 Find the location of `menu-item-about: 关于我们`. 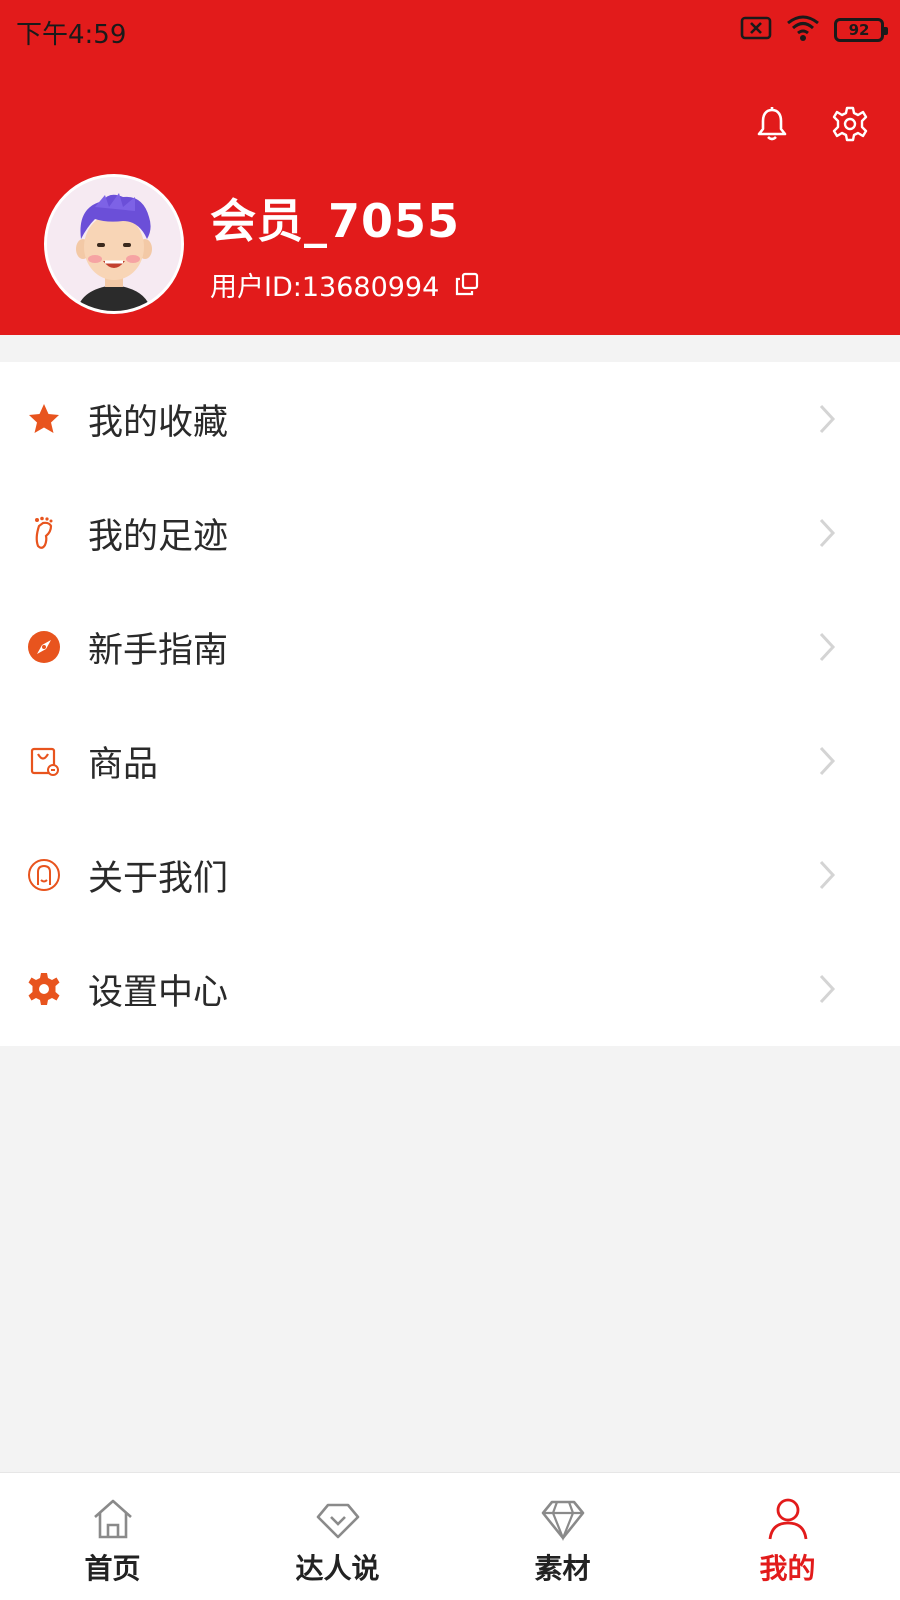

menu-item-about: 关于我们 is located at coordinates (450, 875).